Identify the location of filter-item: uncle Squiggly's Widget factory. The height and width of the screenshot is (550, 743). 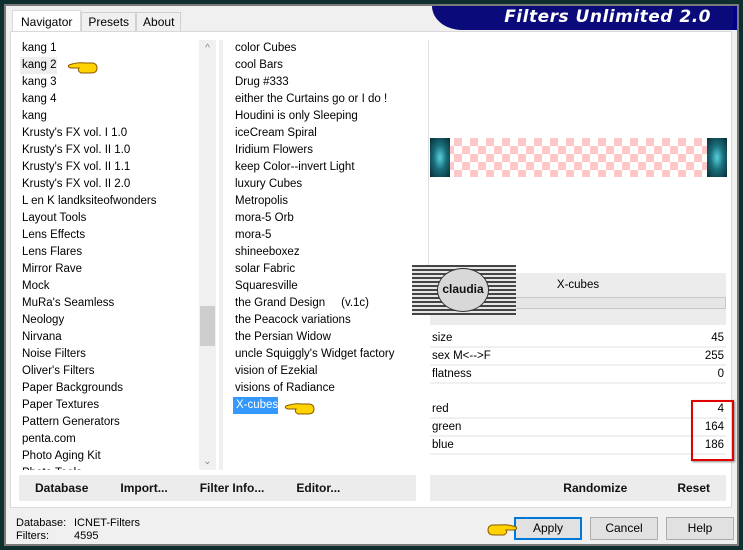
(322, 354).